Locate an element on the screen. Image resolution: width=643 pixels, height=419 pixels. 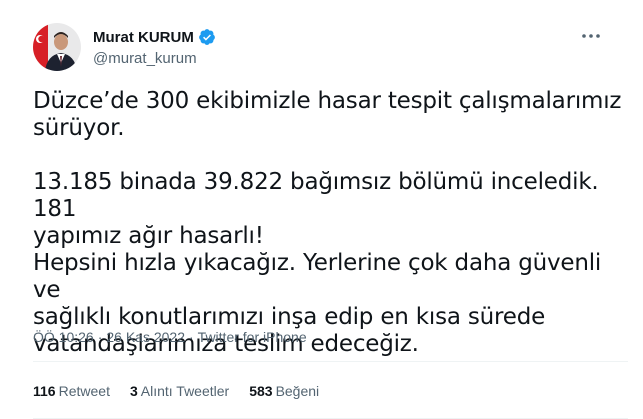
likes-stat: 583 Beğeni is located at coordinates (284, 391).